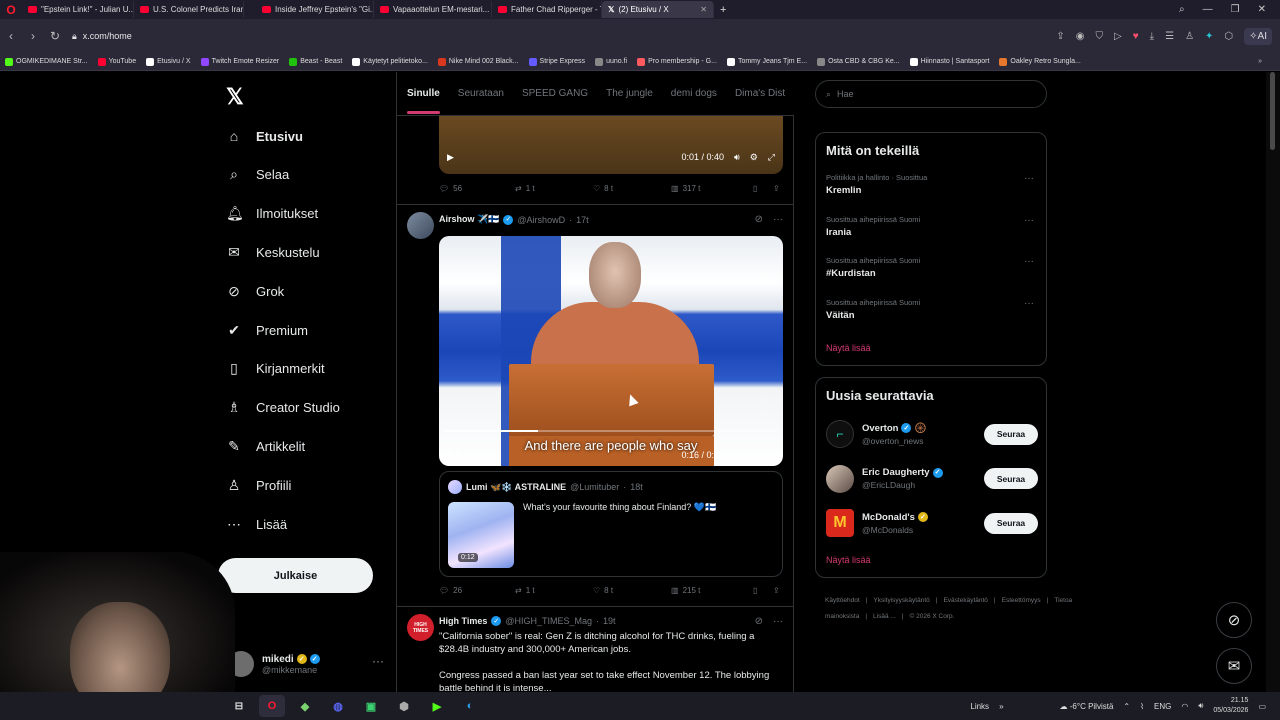 This screenshot has width=1280, height=720. I want to click on author-name: High Times, so click(463, 621).